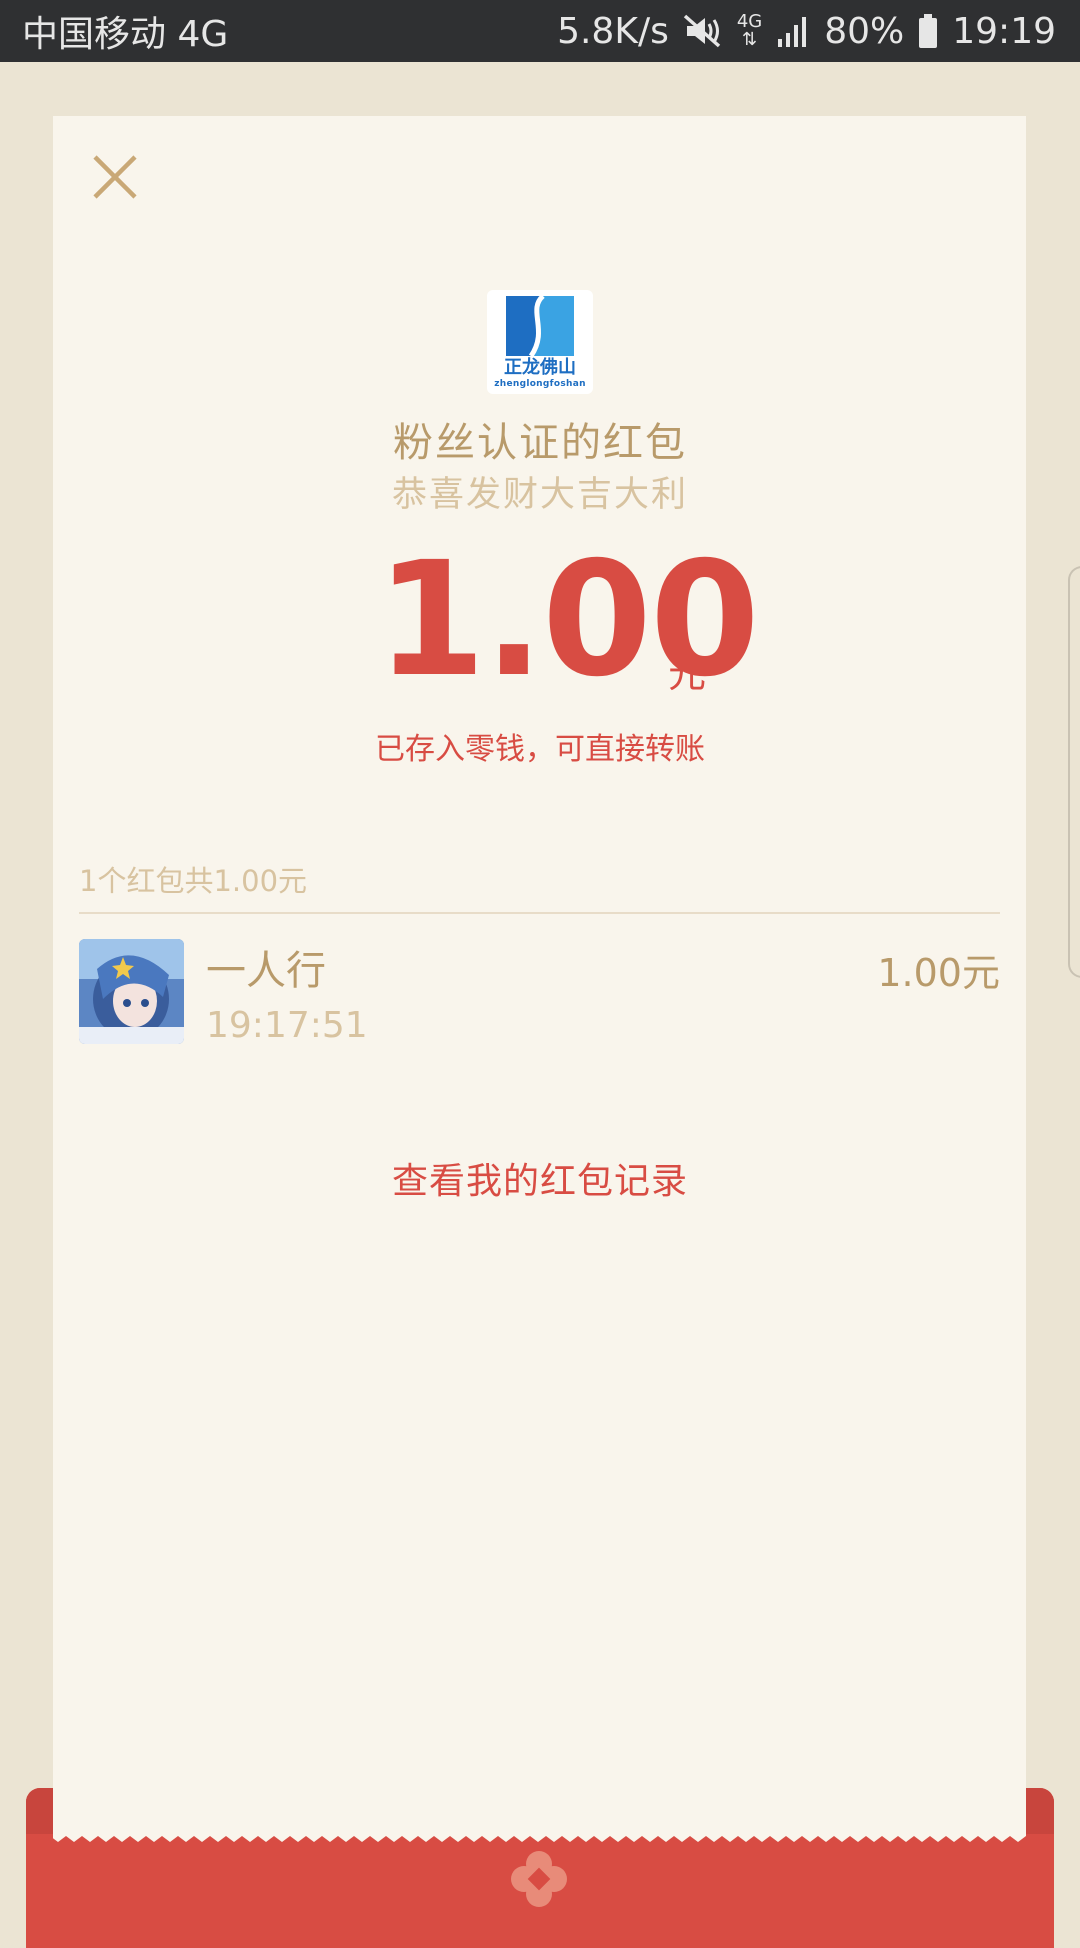 The width and height of the screenshot is (1080, 1948). Describe the element at coordinates (539, 1881) in the screenshot. I see `emblem-icon` at that location.